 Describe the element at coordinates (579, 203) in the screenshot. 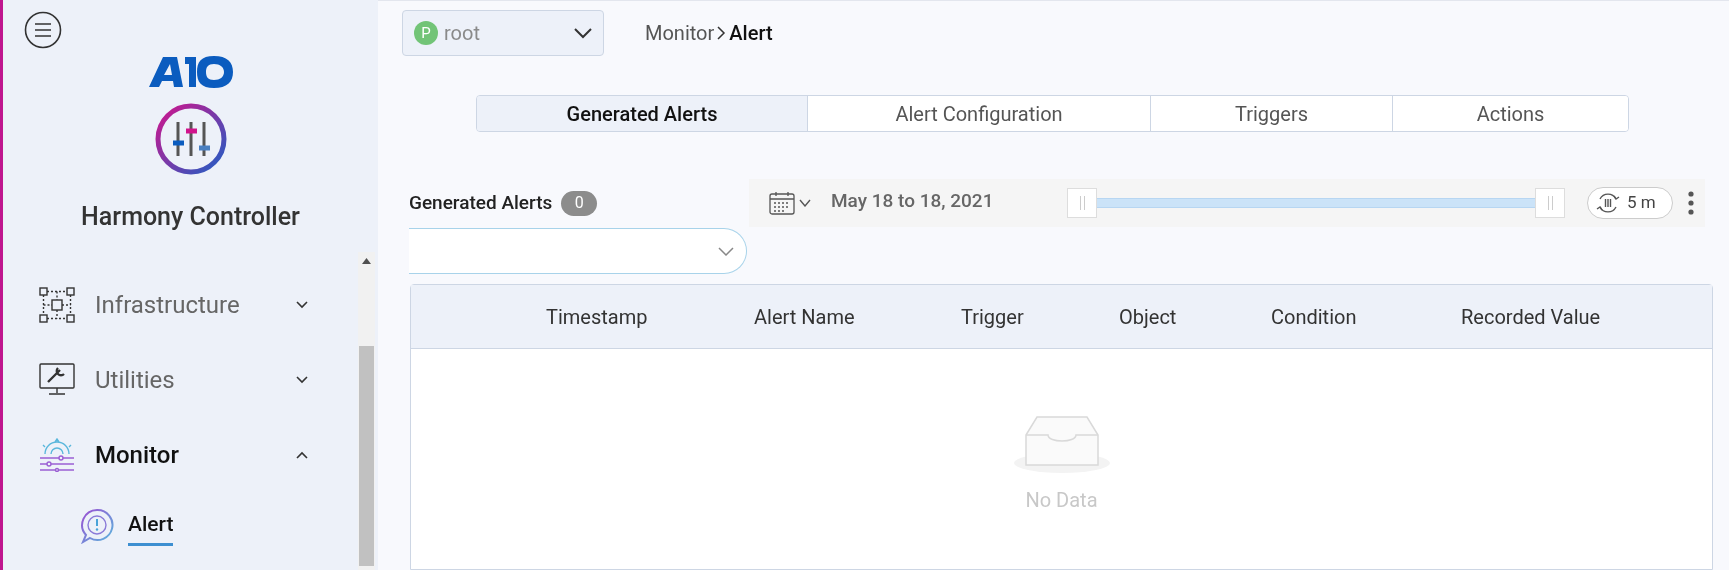

I see `count-badge: 0` at that location.